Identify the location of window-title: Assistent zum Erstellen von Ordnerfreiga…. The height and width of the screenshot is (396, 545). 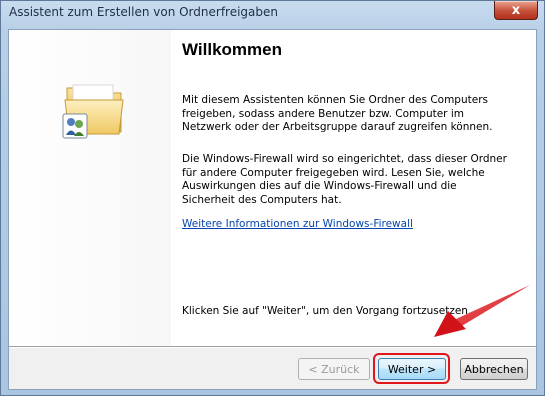
(144, 12).